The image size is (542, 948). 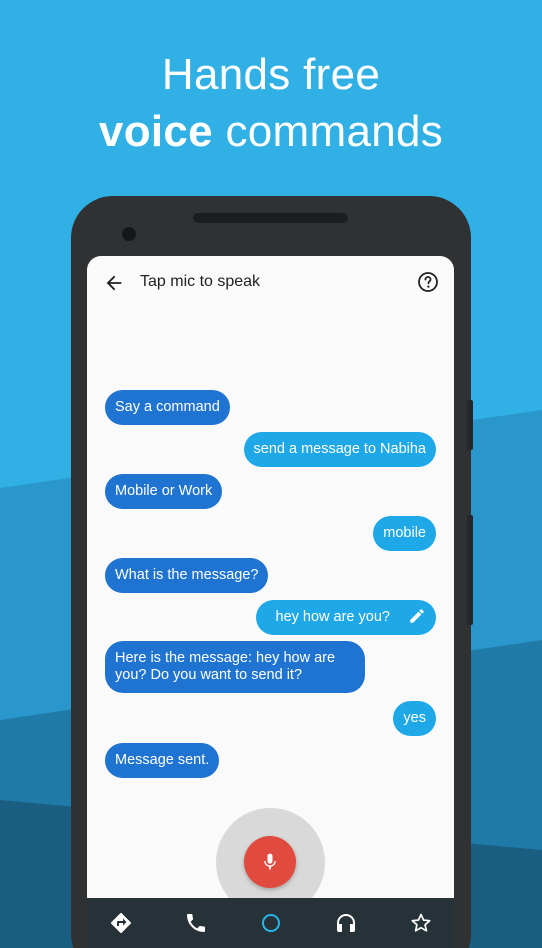 I want to click on assistant-message: Say a command, so click(x=167, y=407).